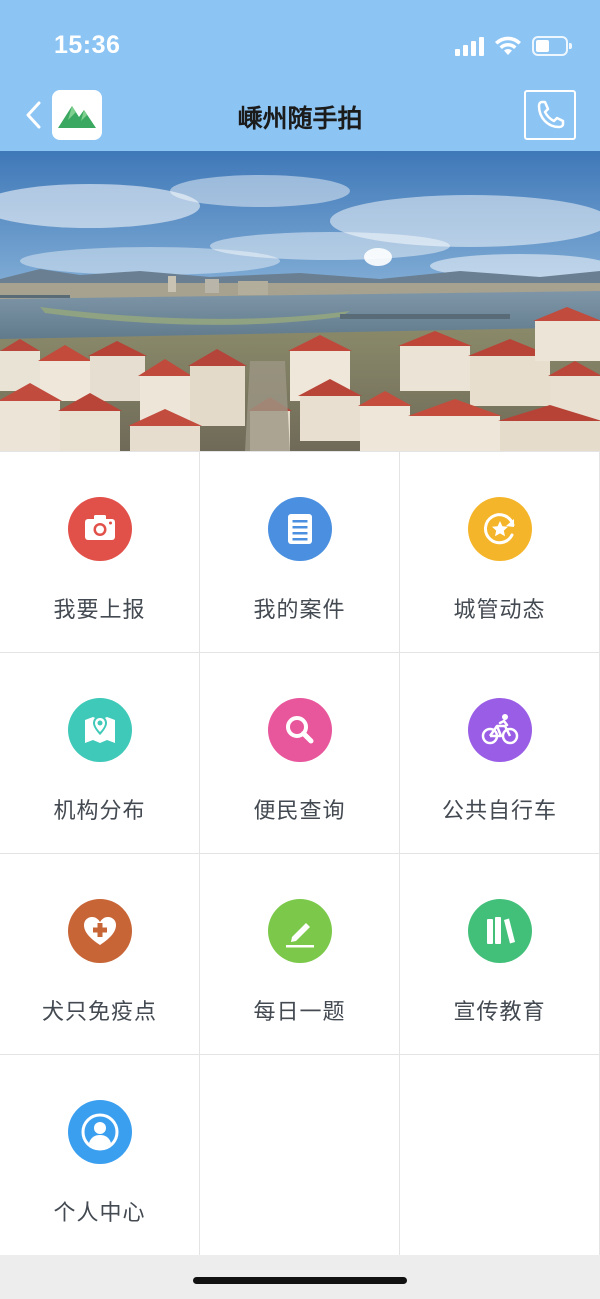 Image resolution: width=600 pixels, height=1299 pixels. I want to click on grid-item-my-cases: 我的案件, so click(300, 552).